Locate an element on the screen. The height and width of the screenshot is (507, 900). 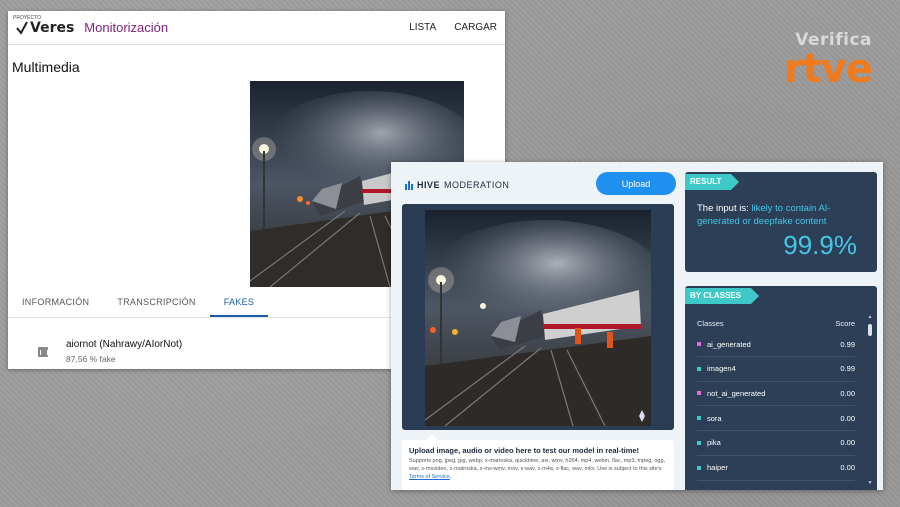
scroll-thumb is located at coordinates (870, 330).